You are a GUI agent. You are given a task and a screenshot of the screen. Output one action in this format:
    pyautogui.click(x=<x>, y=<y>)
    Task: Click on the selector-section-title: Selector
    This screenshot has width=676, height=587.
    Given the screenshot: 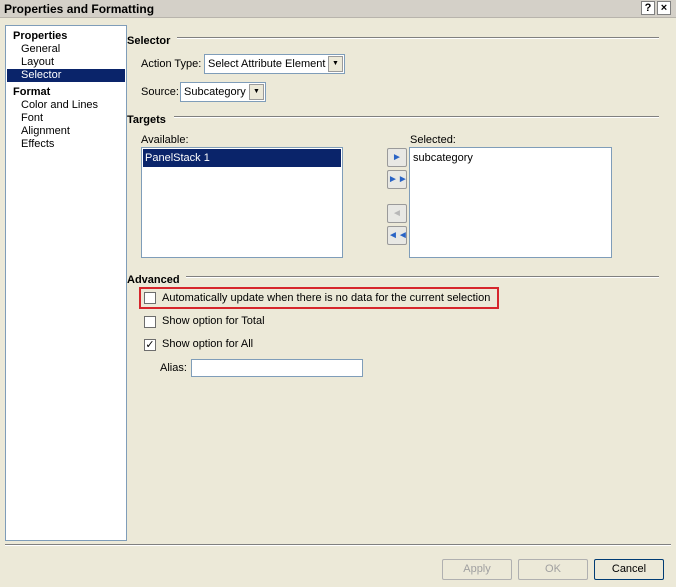 What is the action you would take?
    pyautogui.click(x=149, y=41)
    